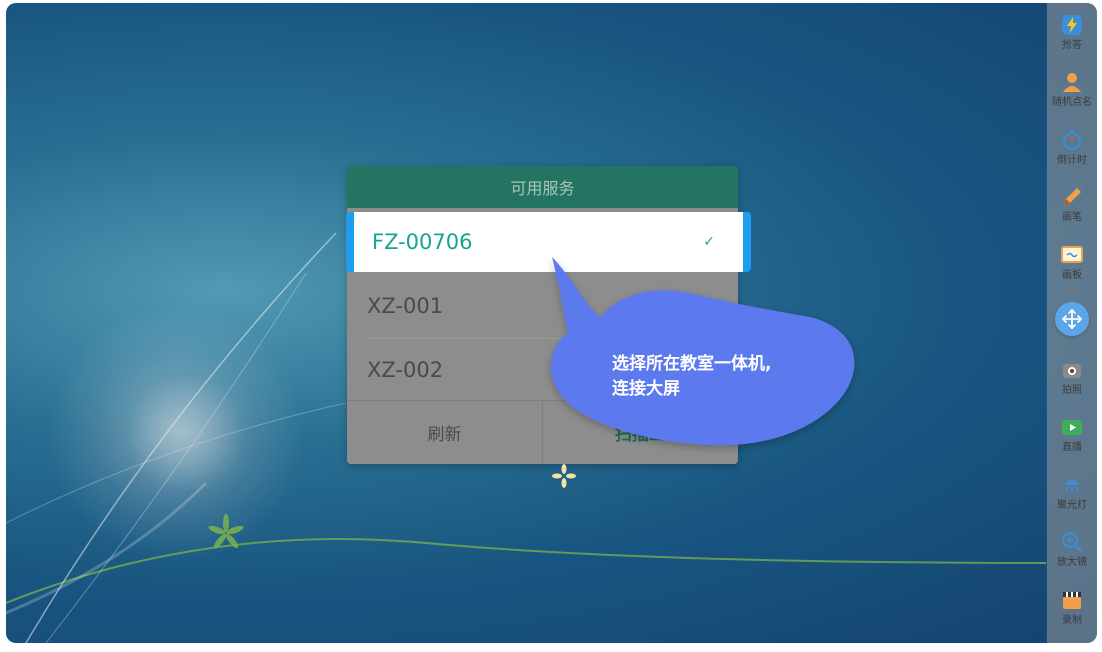  What do you see at coordinates (542, 187) in the screenshot?
I see `dialog-title: 可用服务` at bounding box center [542, 187].